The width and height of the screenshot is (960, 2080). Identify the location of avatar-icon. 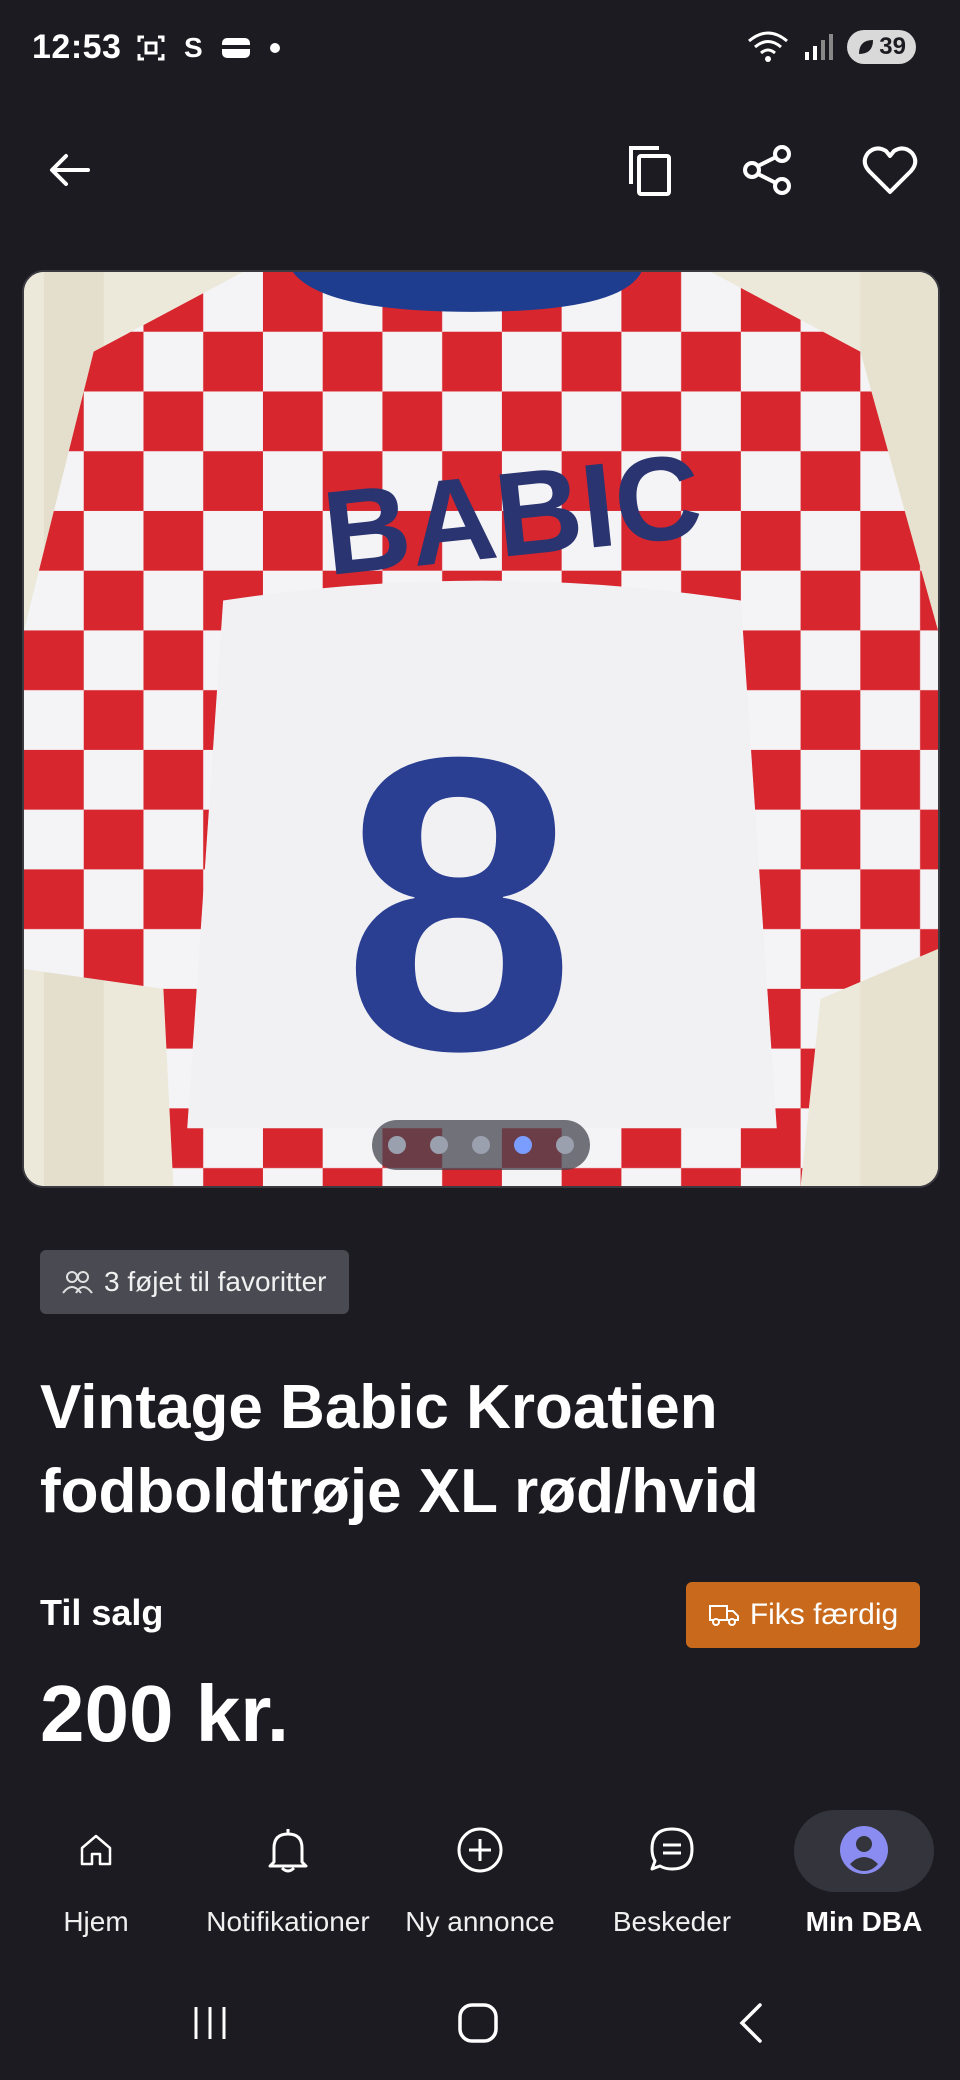
(864, 1850).